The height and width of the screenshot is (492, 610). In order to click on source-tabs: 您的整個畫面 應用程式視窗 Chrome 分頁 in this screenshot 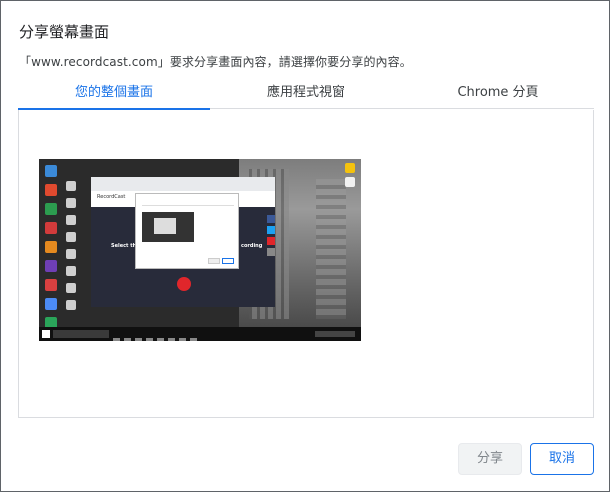, I will do `click(306, 94)`.